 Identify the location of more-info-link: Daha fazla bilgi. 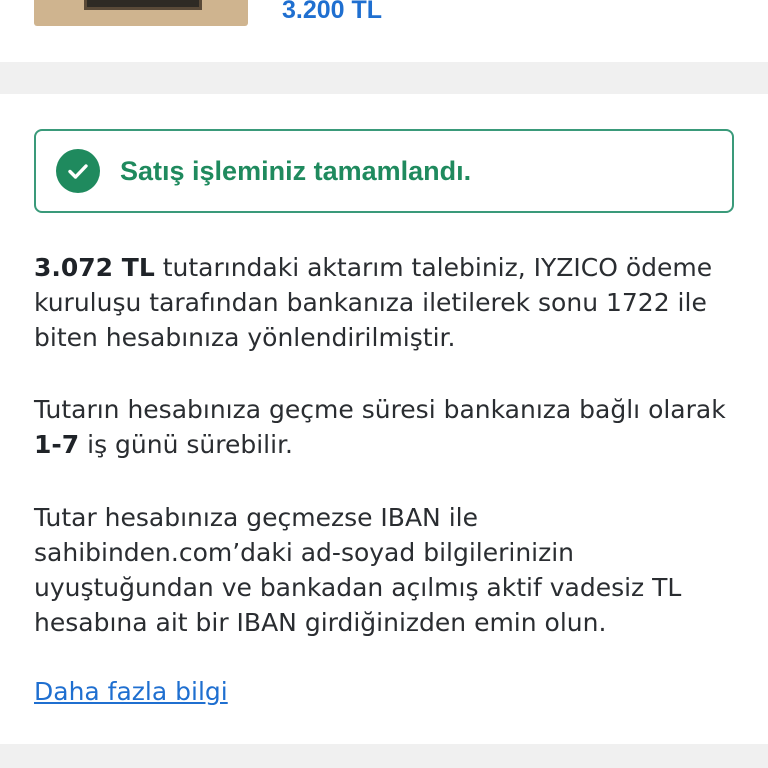
(131, 691).